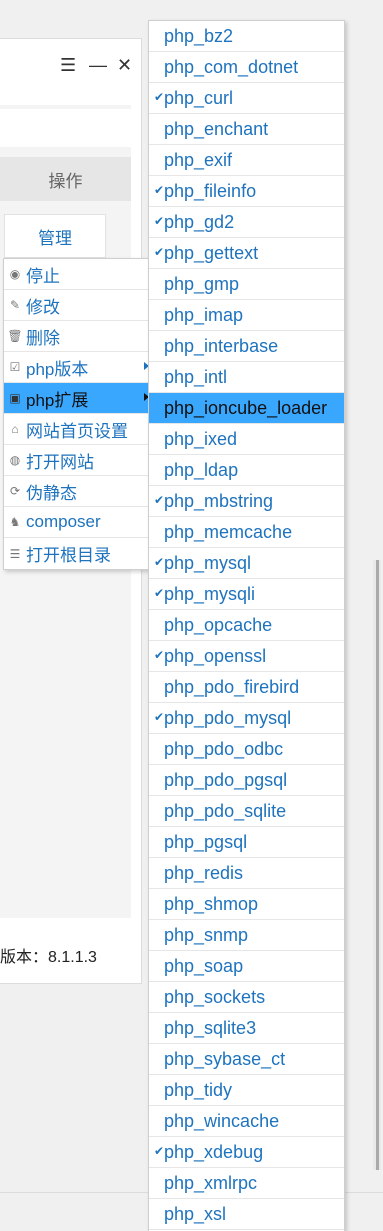  Describe the element at coordinates (202, 283) in the screenshot. I see `extension-label: php_gmp` at that location.